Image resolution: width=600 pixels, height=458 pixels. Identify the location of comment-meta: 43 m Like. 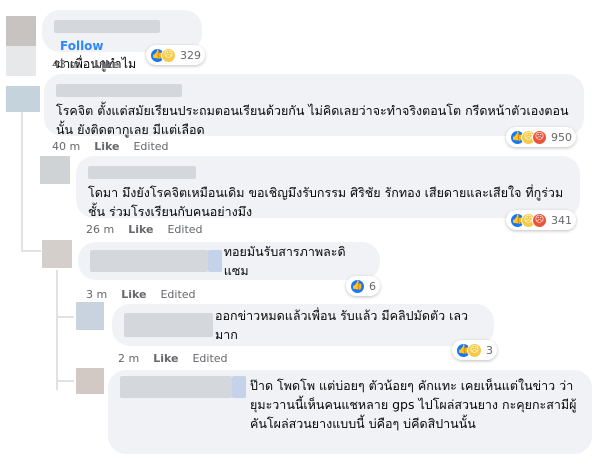
(92, 64).